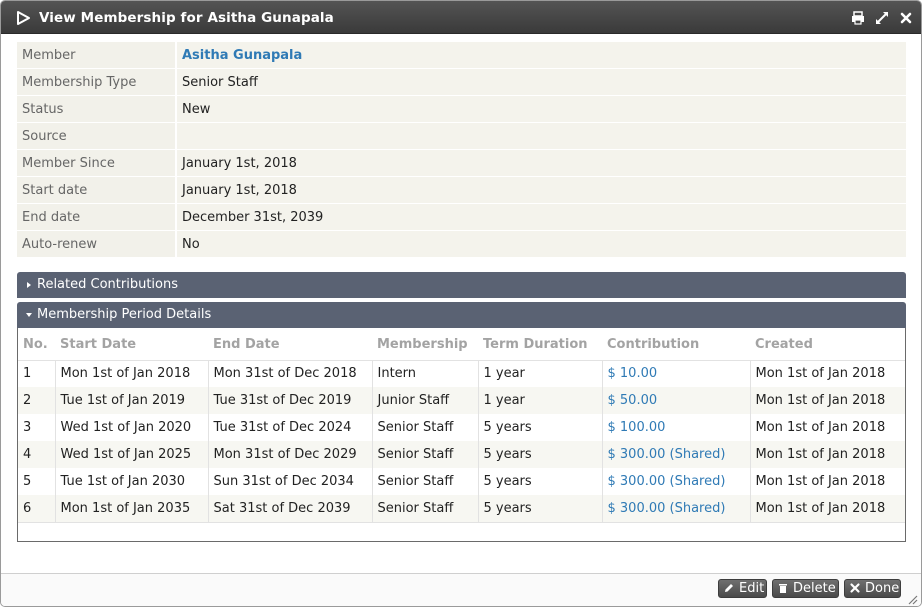 The image size is (922, 607). Describe the element at coordinates (36, 509) in the screenshot. I see `cell-no: 6` at that location.